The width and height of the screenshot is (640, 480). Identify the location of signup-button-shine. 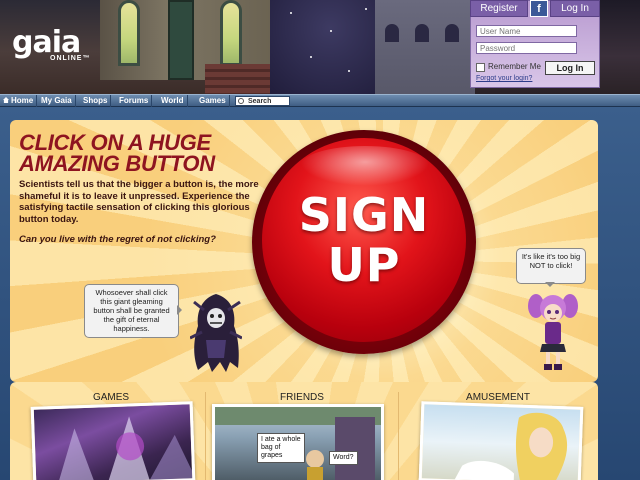
(365, 166).